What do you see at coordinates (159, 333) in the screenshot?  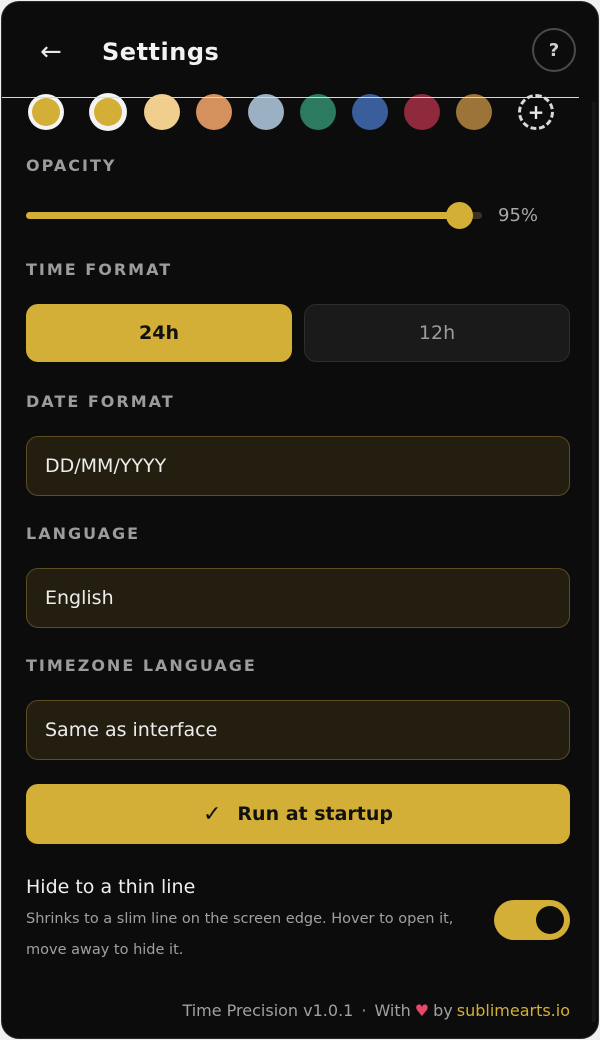 I see `time-format-24h-button: 24h` at bounding box center [159, 333].